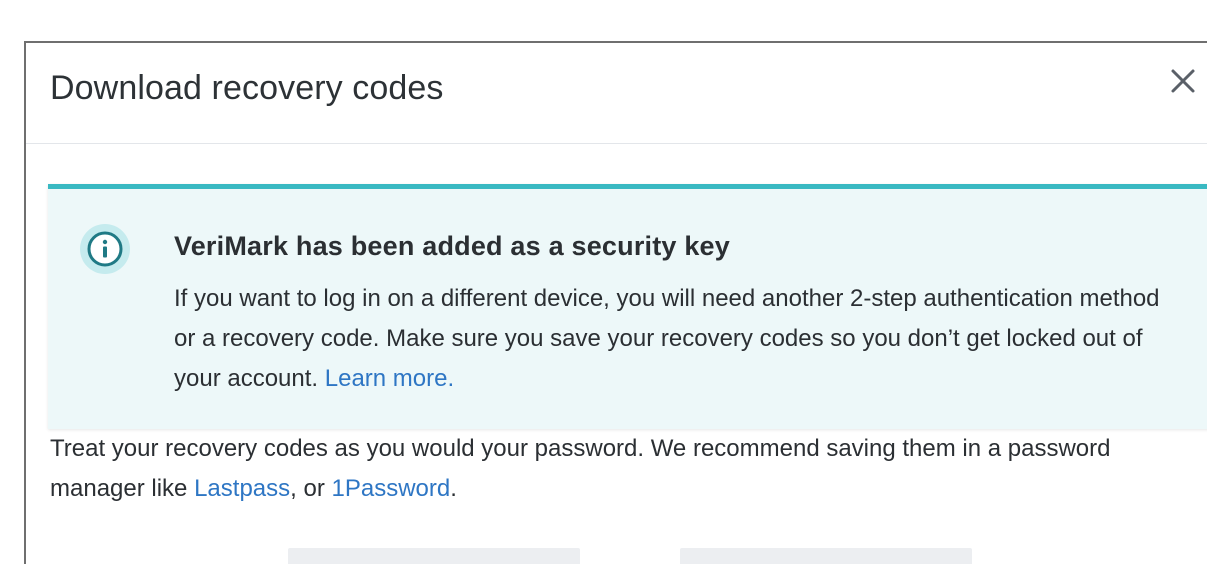  What do you see at coordinates (242, 488) in the screenshot?
I see `lastpass-link: Lastpass` at bounding box center [242, 488].